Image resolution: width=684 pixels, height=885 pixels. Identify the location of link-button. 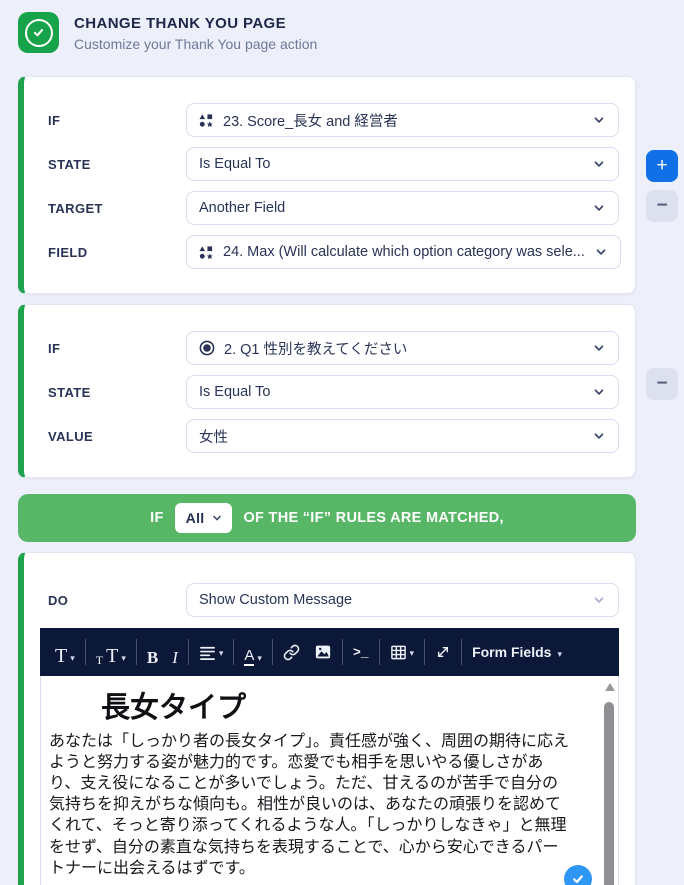
(291, 652).